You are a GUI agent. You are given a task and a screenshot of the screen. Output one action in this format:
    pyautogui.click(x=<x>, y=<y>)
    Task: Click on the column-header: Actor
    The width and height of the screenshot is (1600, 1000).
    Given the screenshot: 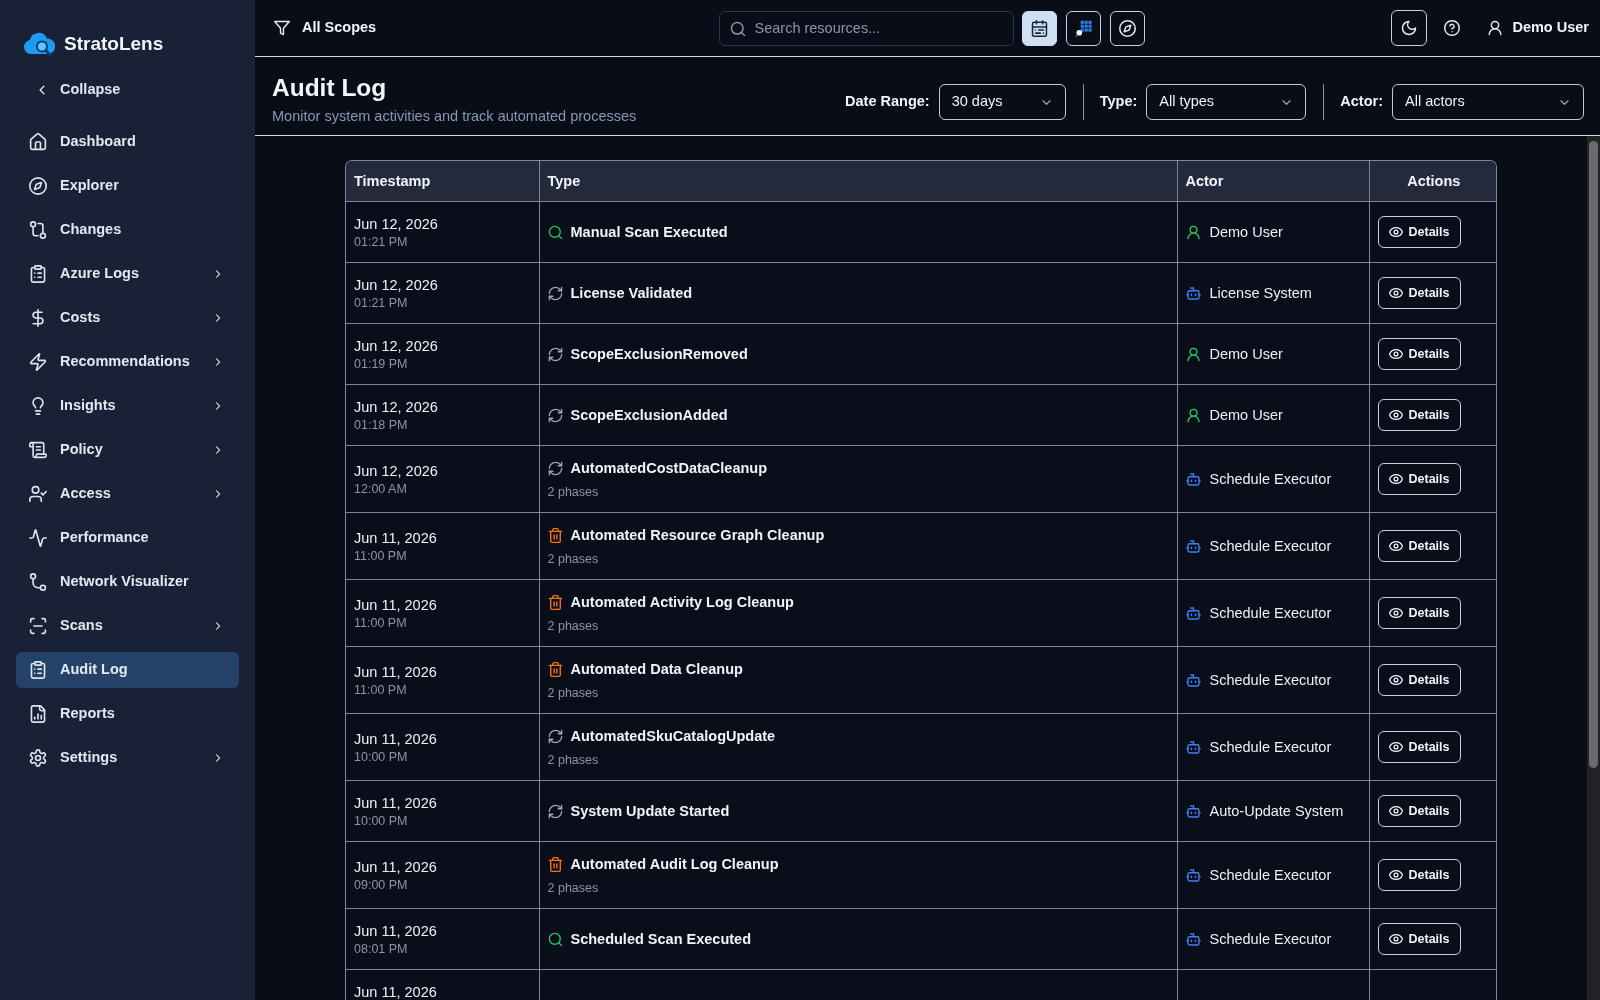 What is the action you would take?
    pyautogui.click(x=1273, y=181)
    